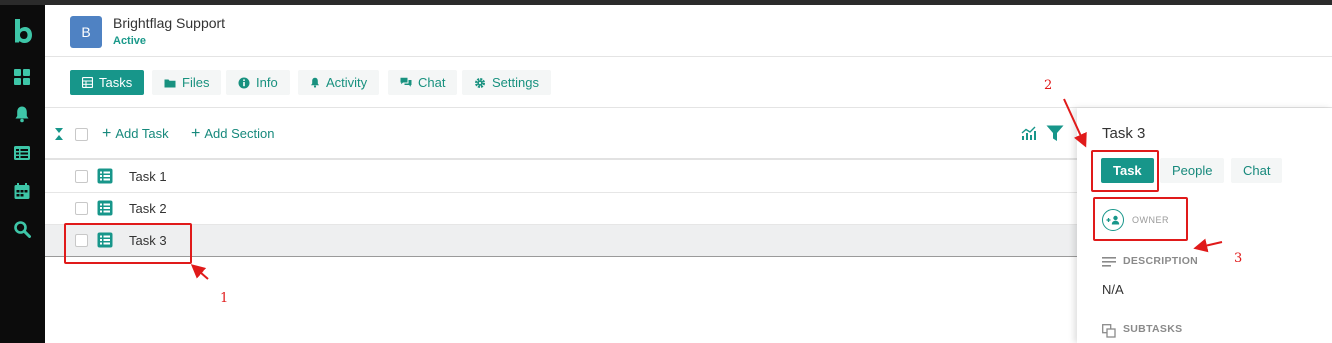 This screenshot has height=343, width=1332. I want to click on add-section-button: + Add Section, so click(233, 133).